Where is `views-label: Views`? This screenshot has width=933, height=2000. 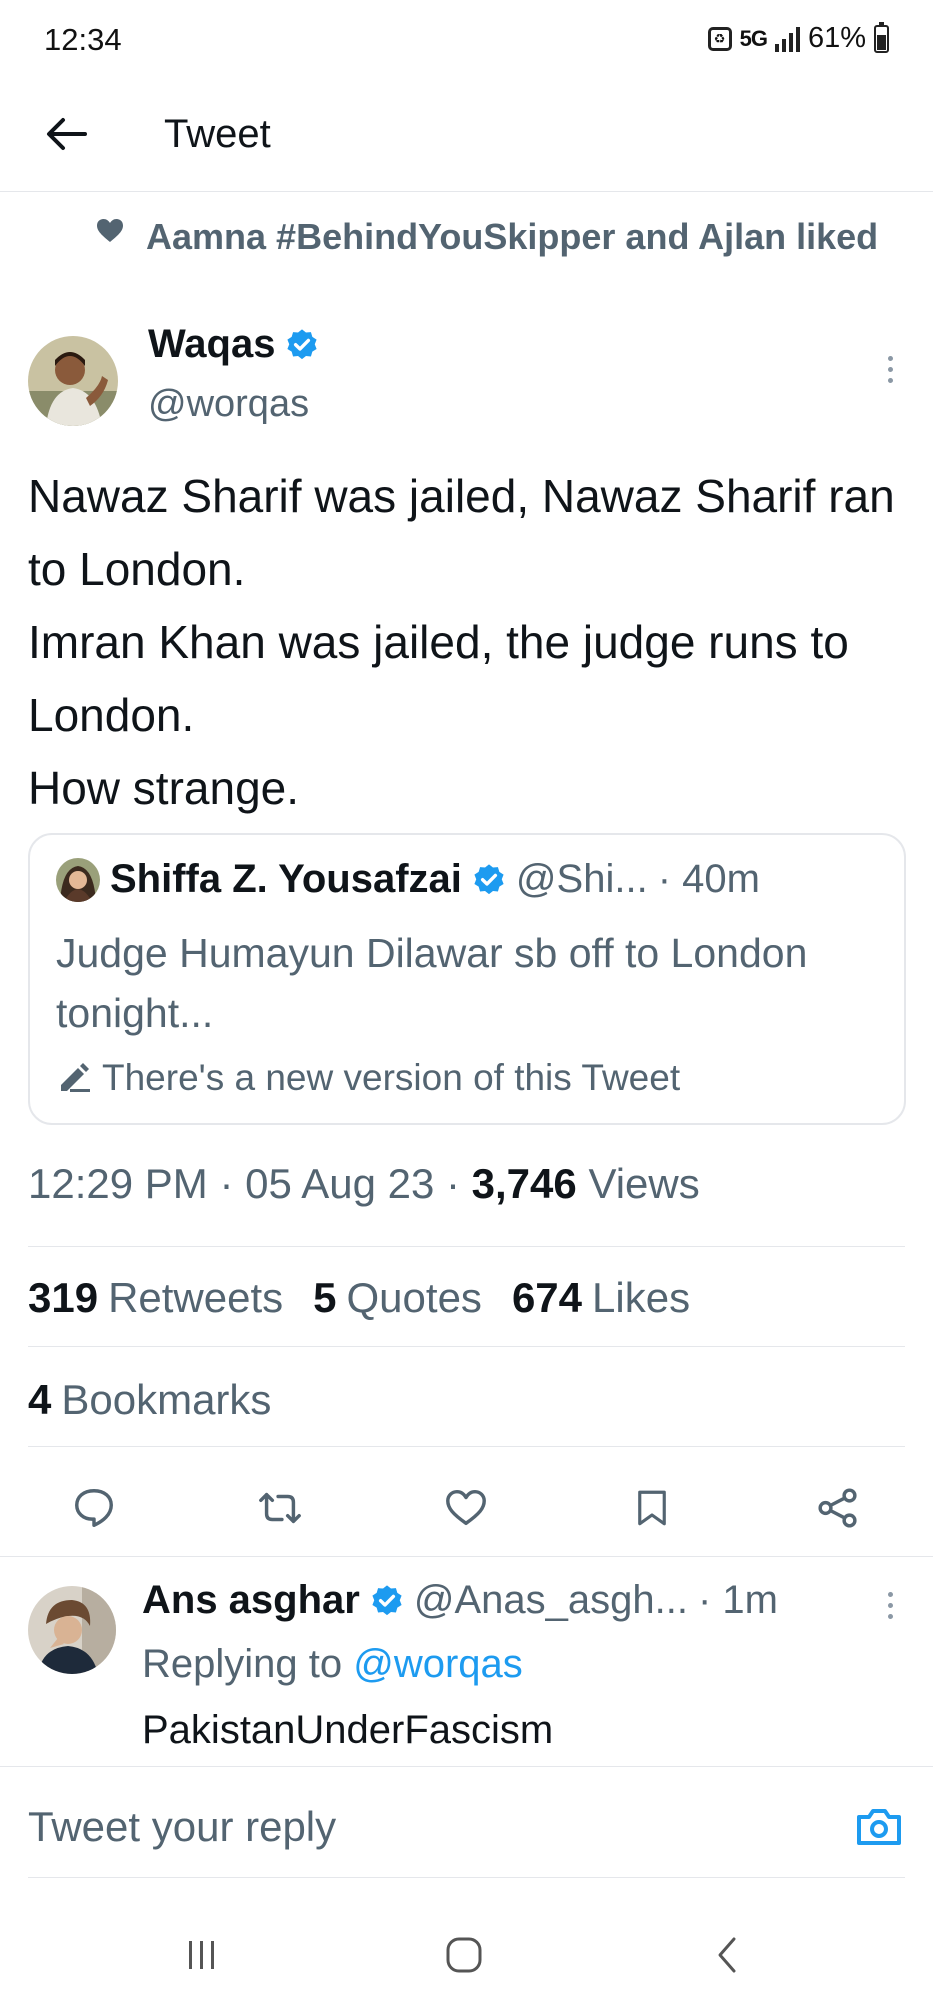 views-label: Views is located at coordinates (644, 1183).